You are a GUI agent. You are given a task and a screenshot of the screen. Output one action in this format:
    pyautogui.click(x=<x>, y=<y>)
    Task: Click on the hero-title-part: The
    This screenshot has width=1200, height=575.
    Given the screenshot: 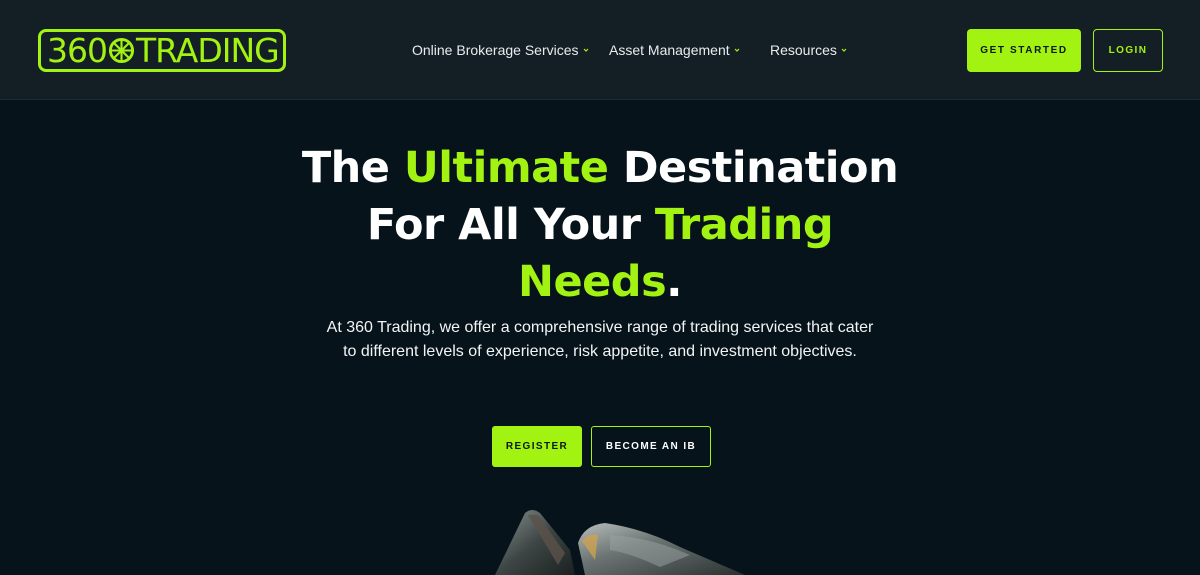 What is the action you would take?
    pyautogui.click(x=352, y=168)
    